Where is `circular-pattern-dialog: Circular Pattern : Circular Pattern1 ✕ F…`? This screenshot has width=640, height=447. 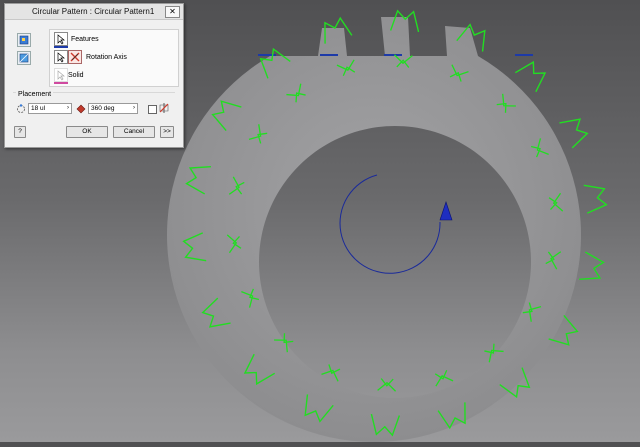
circular-pattern-dialog: Circular Pattern : Circular Pattern1 ✕ F… is located at coordinates (94, 75).